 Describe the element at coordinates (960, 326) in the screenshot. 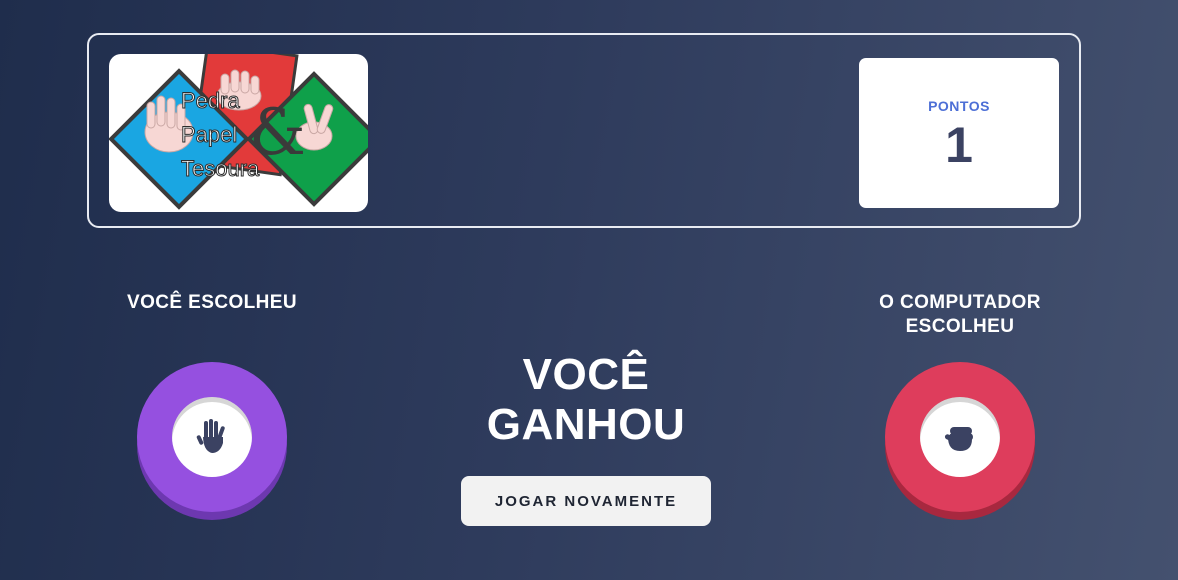

I see `computer-title-line-2: ESCOLHEU` at that location.